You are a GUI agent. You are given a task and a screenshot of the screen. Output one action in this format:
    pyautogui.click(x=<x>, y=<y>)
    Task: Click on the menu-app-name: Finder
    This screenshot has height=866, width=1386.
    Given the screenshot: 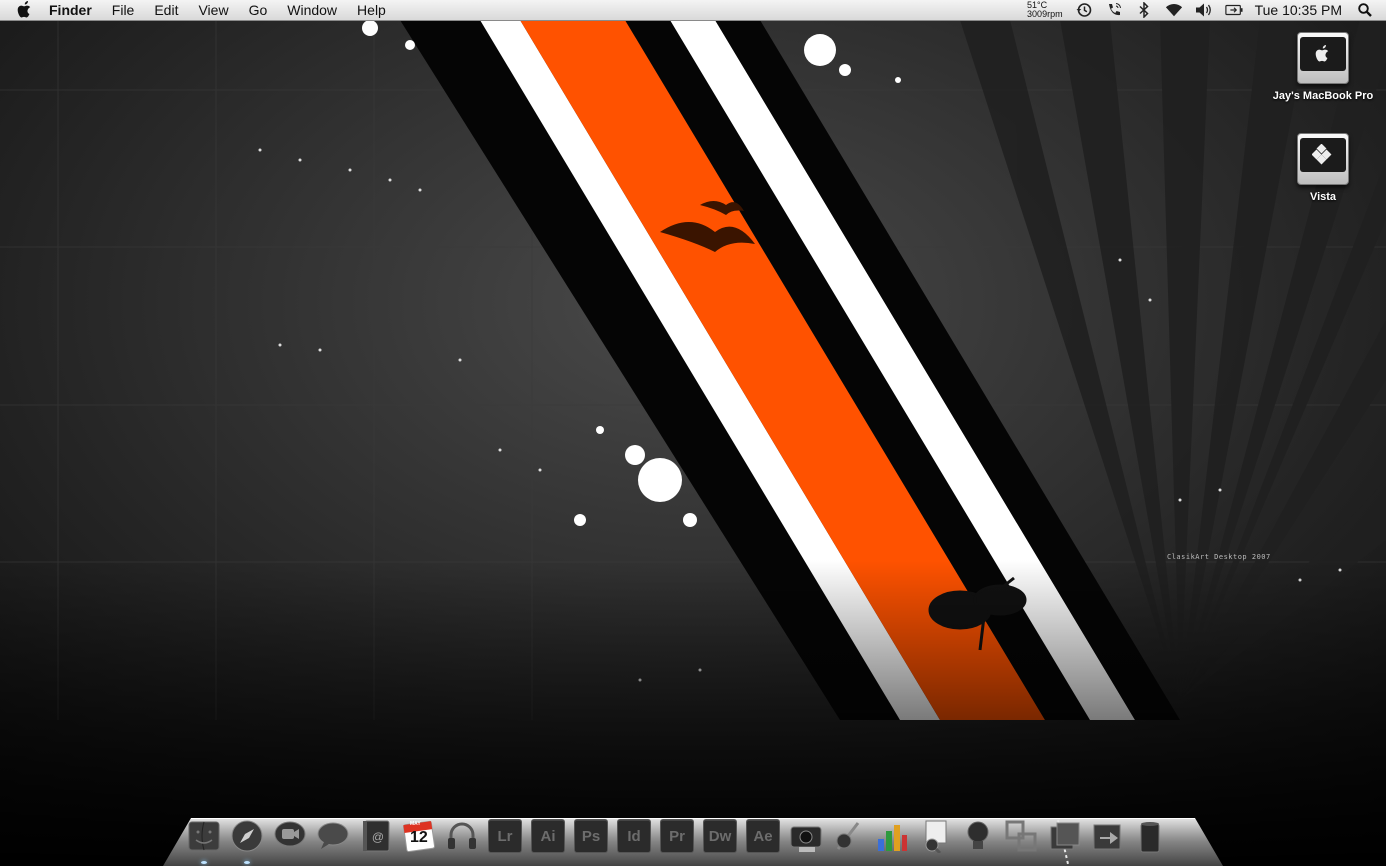 What is the action you would take?
    pyautogui.click(x=70, y=10)
    